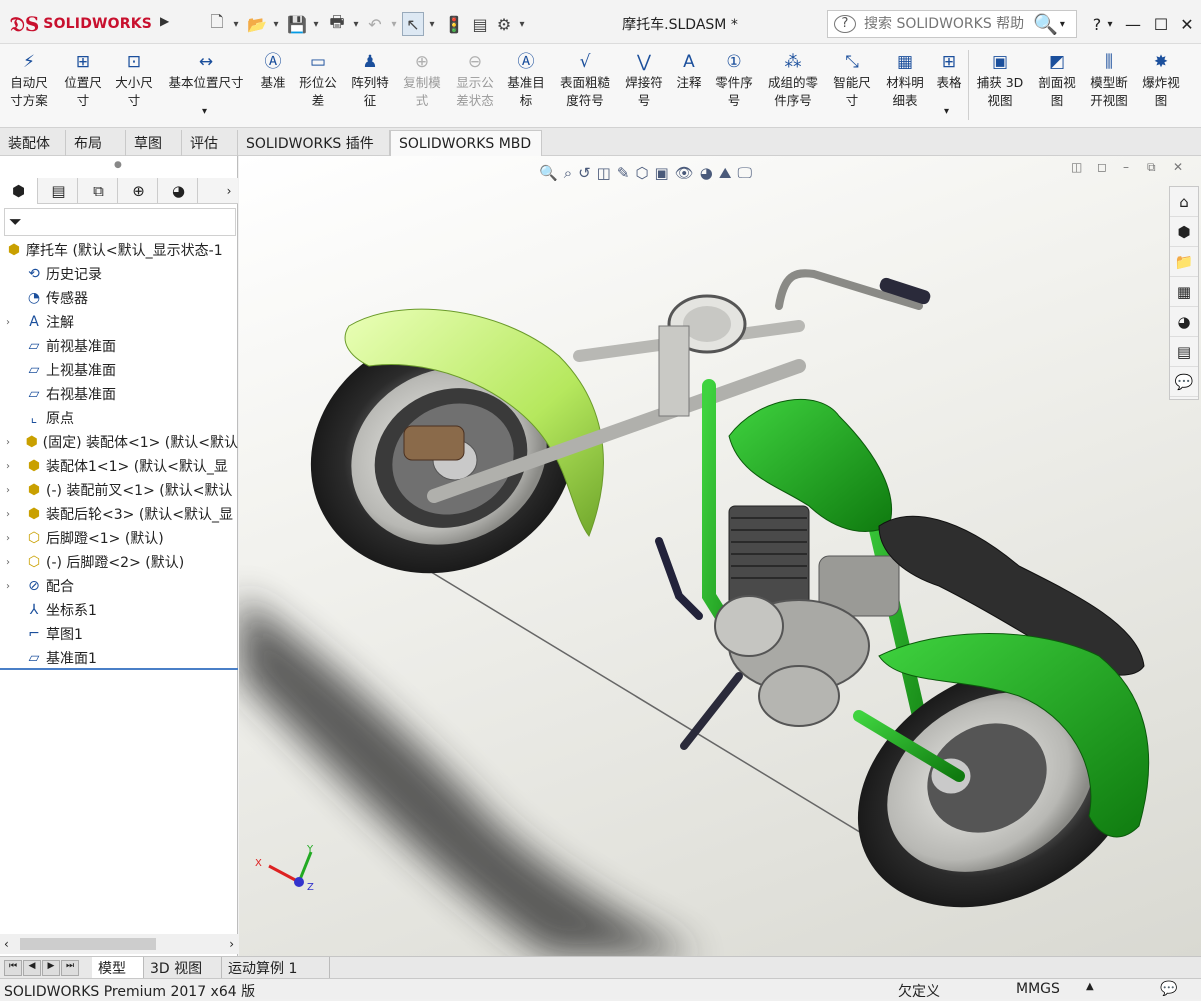 The width and height of the screenshot is (1201, 1001). Describe the element at coordinates (852, 87) in the screenshot. I see `cmd-button-smart-dimension: ⤡ 智能尺 寸` at that location.